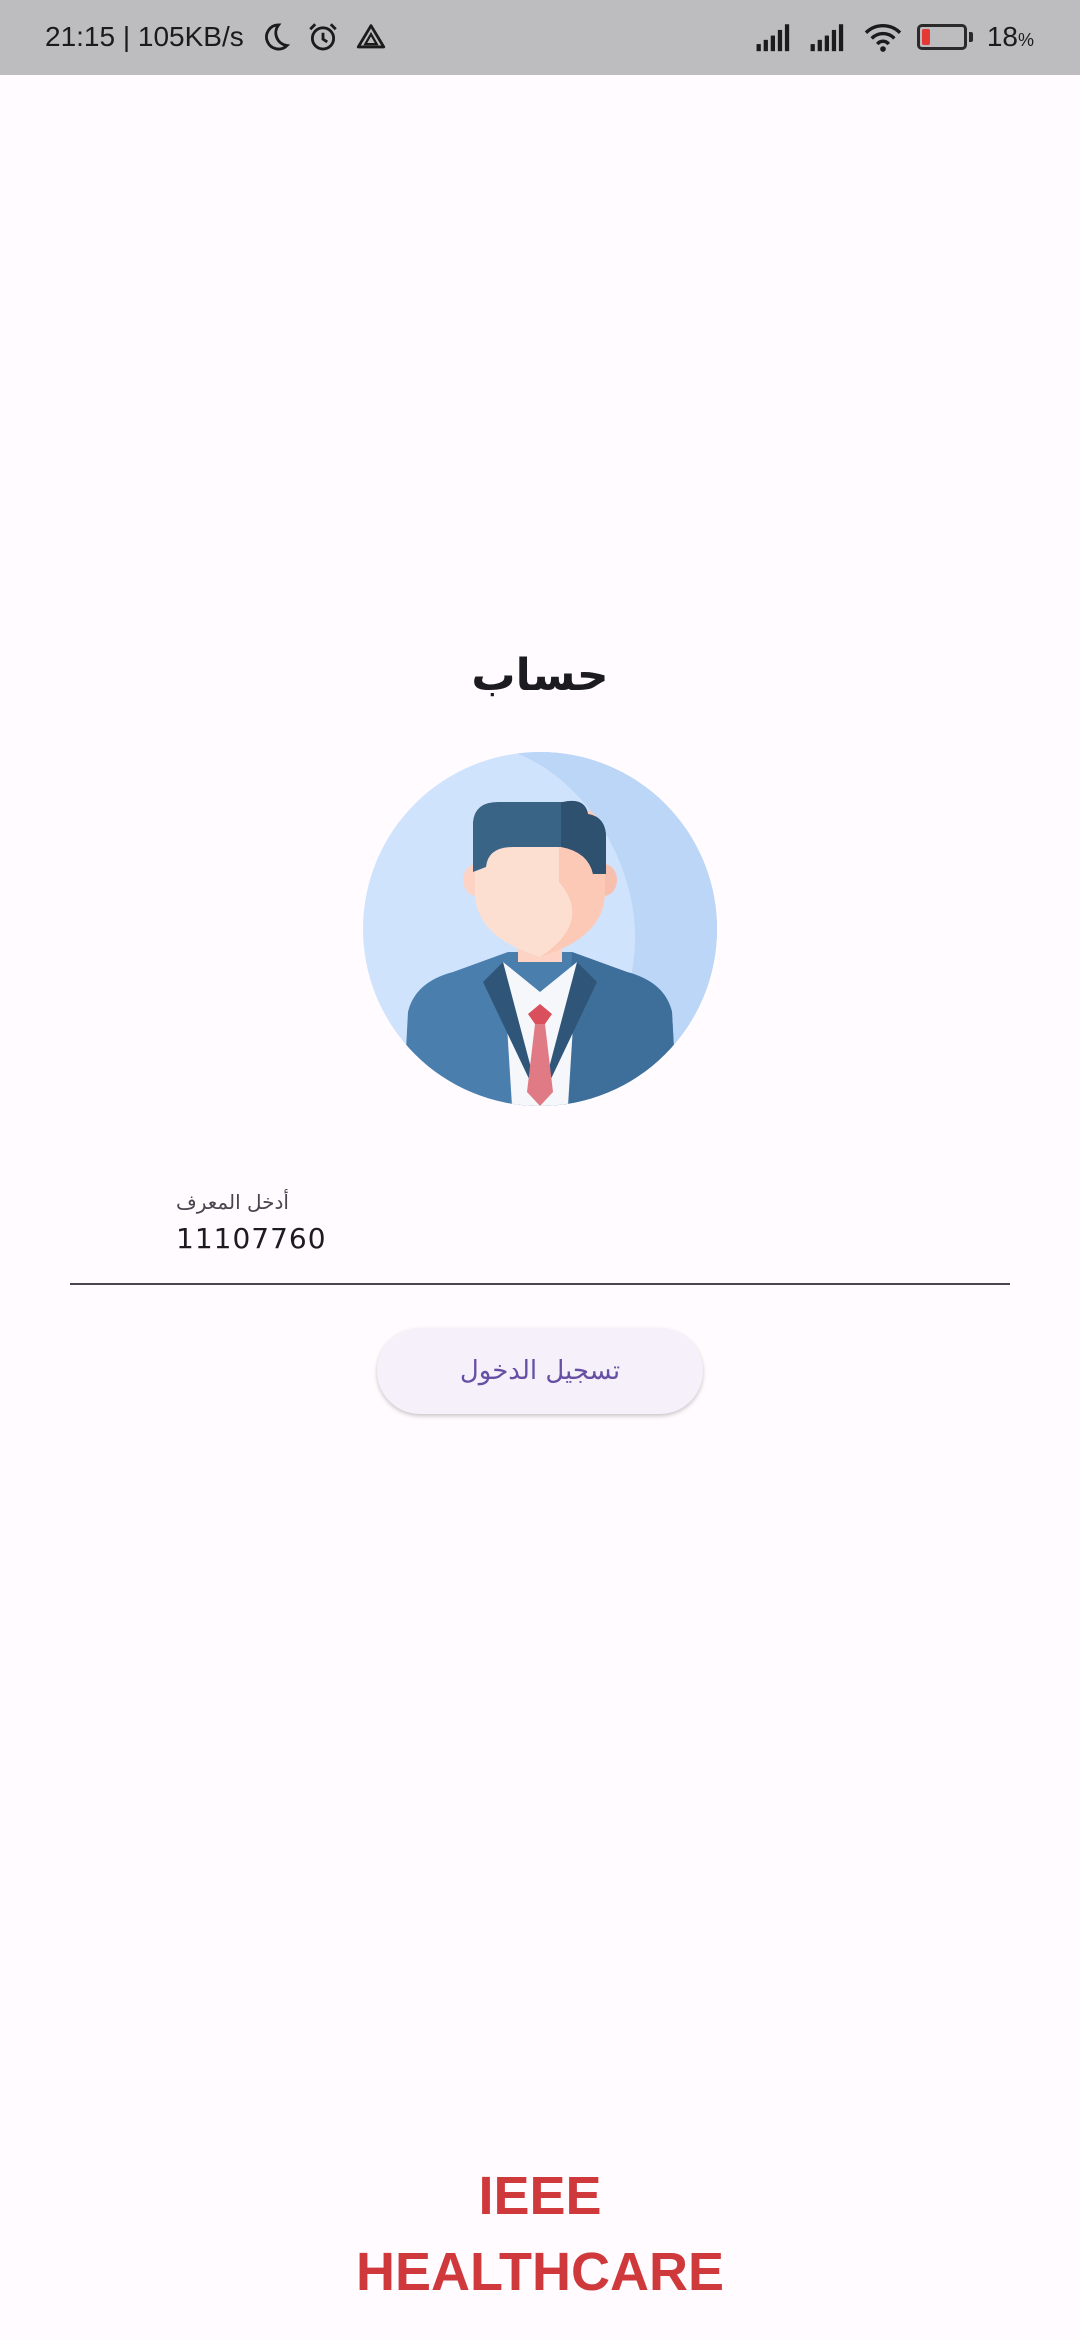 The height and width of the screenshot is (2340, 1080). Describe the element at coordinates (540, 2234) in the screenshot. I see `brand-logo: IEEE HEALTHCARE` at that location.